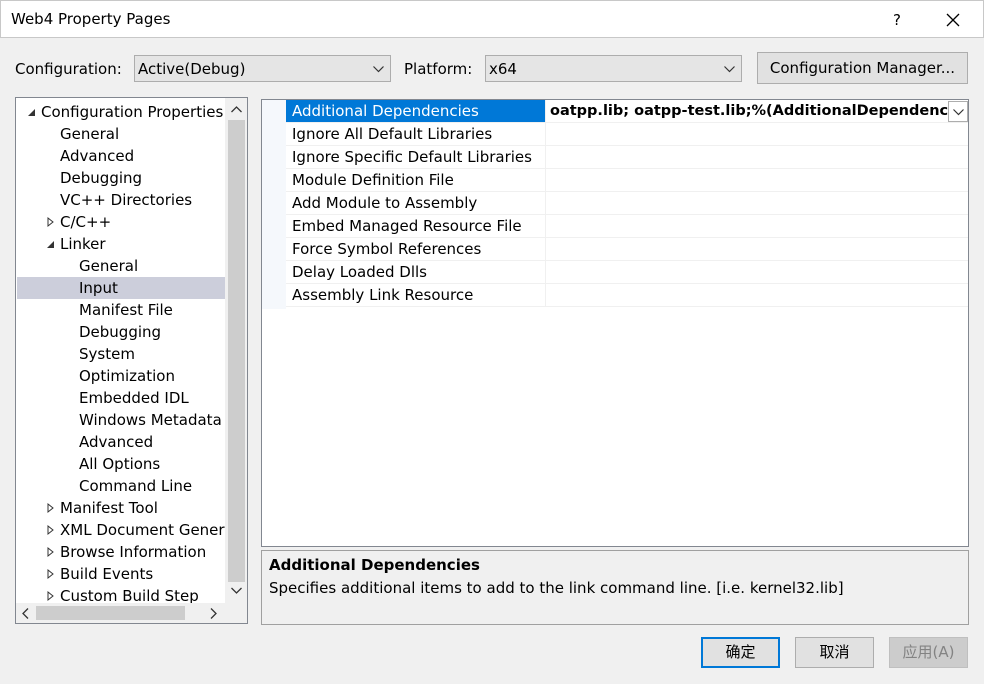 The height and width of the screenshot is (684, 984). I want to click on scroll-down-icon, so click(236, 590).